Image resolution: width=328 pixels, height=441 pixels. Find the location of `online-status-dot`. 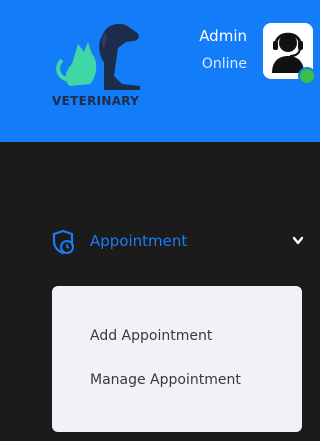

online-status-dot is located at coordinates (307, 76).